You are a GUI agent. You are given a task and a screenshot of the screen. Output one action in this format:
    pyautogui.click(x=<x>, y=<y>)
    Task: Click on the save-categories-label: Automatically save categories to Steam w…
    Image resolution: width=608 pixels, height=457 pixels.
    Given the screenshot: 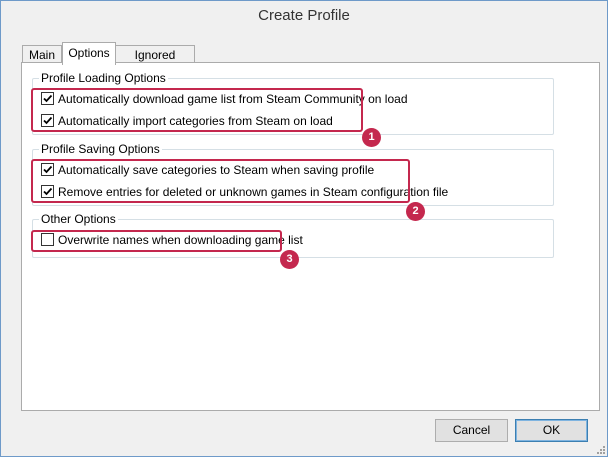 What is the action you would take?
    pyautogui.click(x=216, y=170)
    